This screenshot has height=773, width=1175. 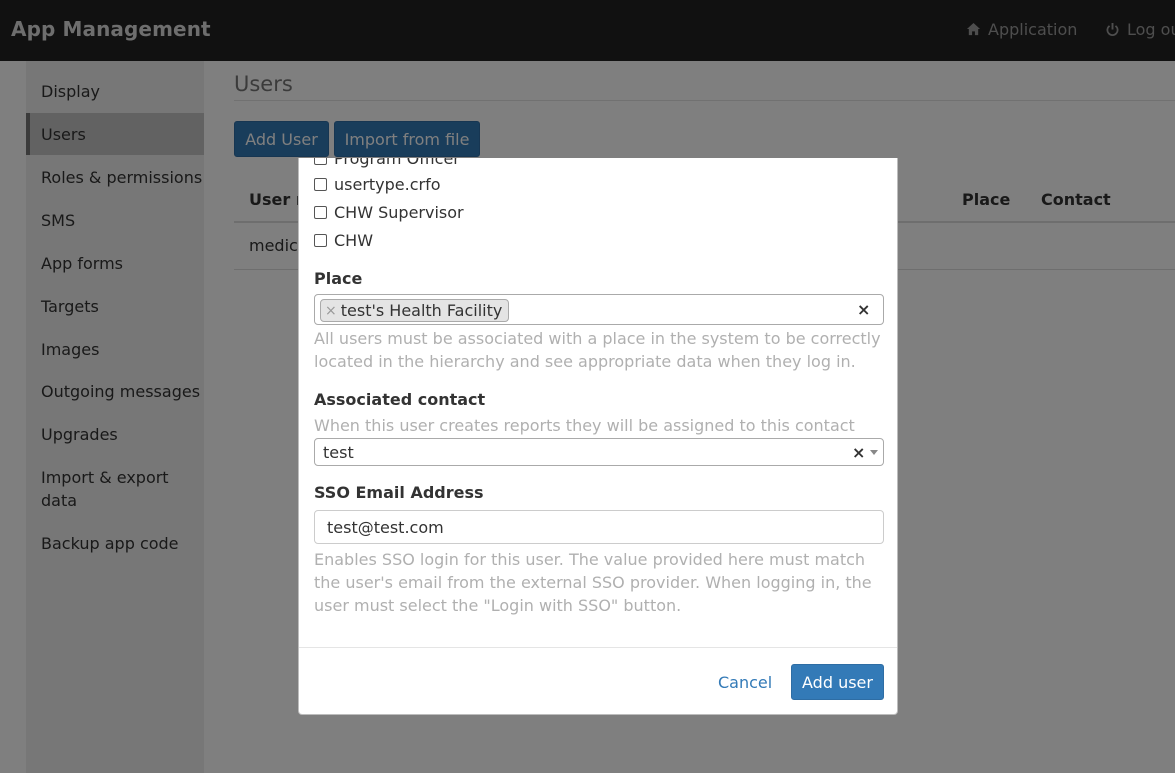 What do you see at coordinates (599, 309) in the screenshot?
I see `place-select: × test's Health Facility ×` at bounding box center [599, 309].